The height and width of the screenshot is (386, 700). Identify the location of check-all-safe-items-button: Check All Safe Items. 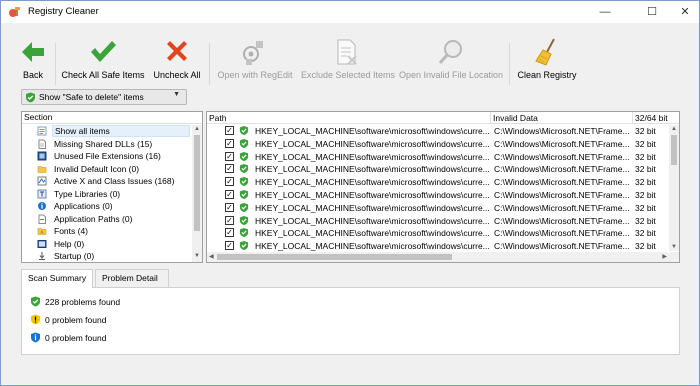
(103, 61).